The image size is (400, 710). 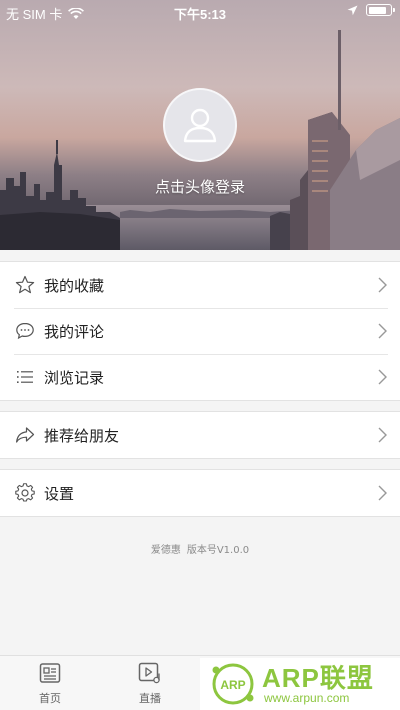 I want to click on live-icon, so click(x=149, y=673).